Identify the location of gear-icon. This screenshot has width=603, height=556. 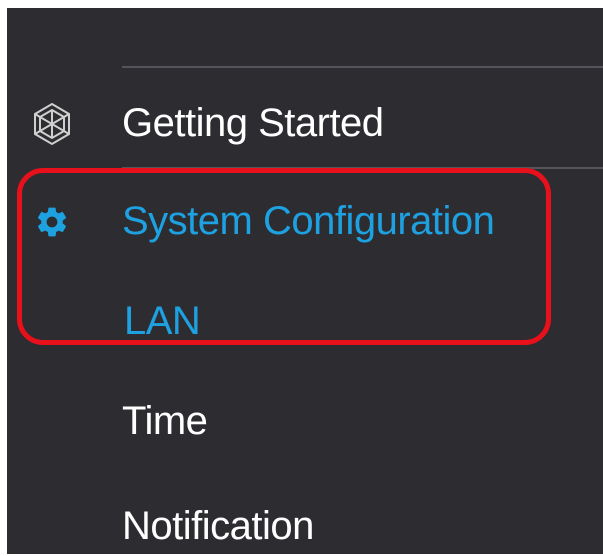
(52, 222).